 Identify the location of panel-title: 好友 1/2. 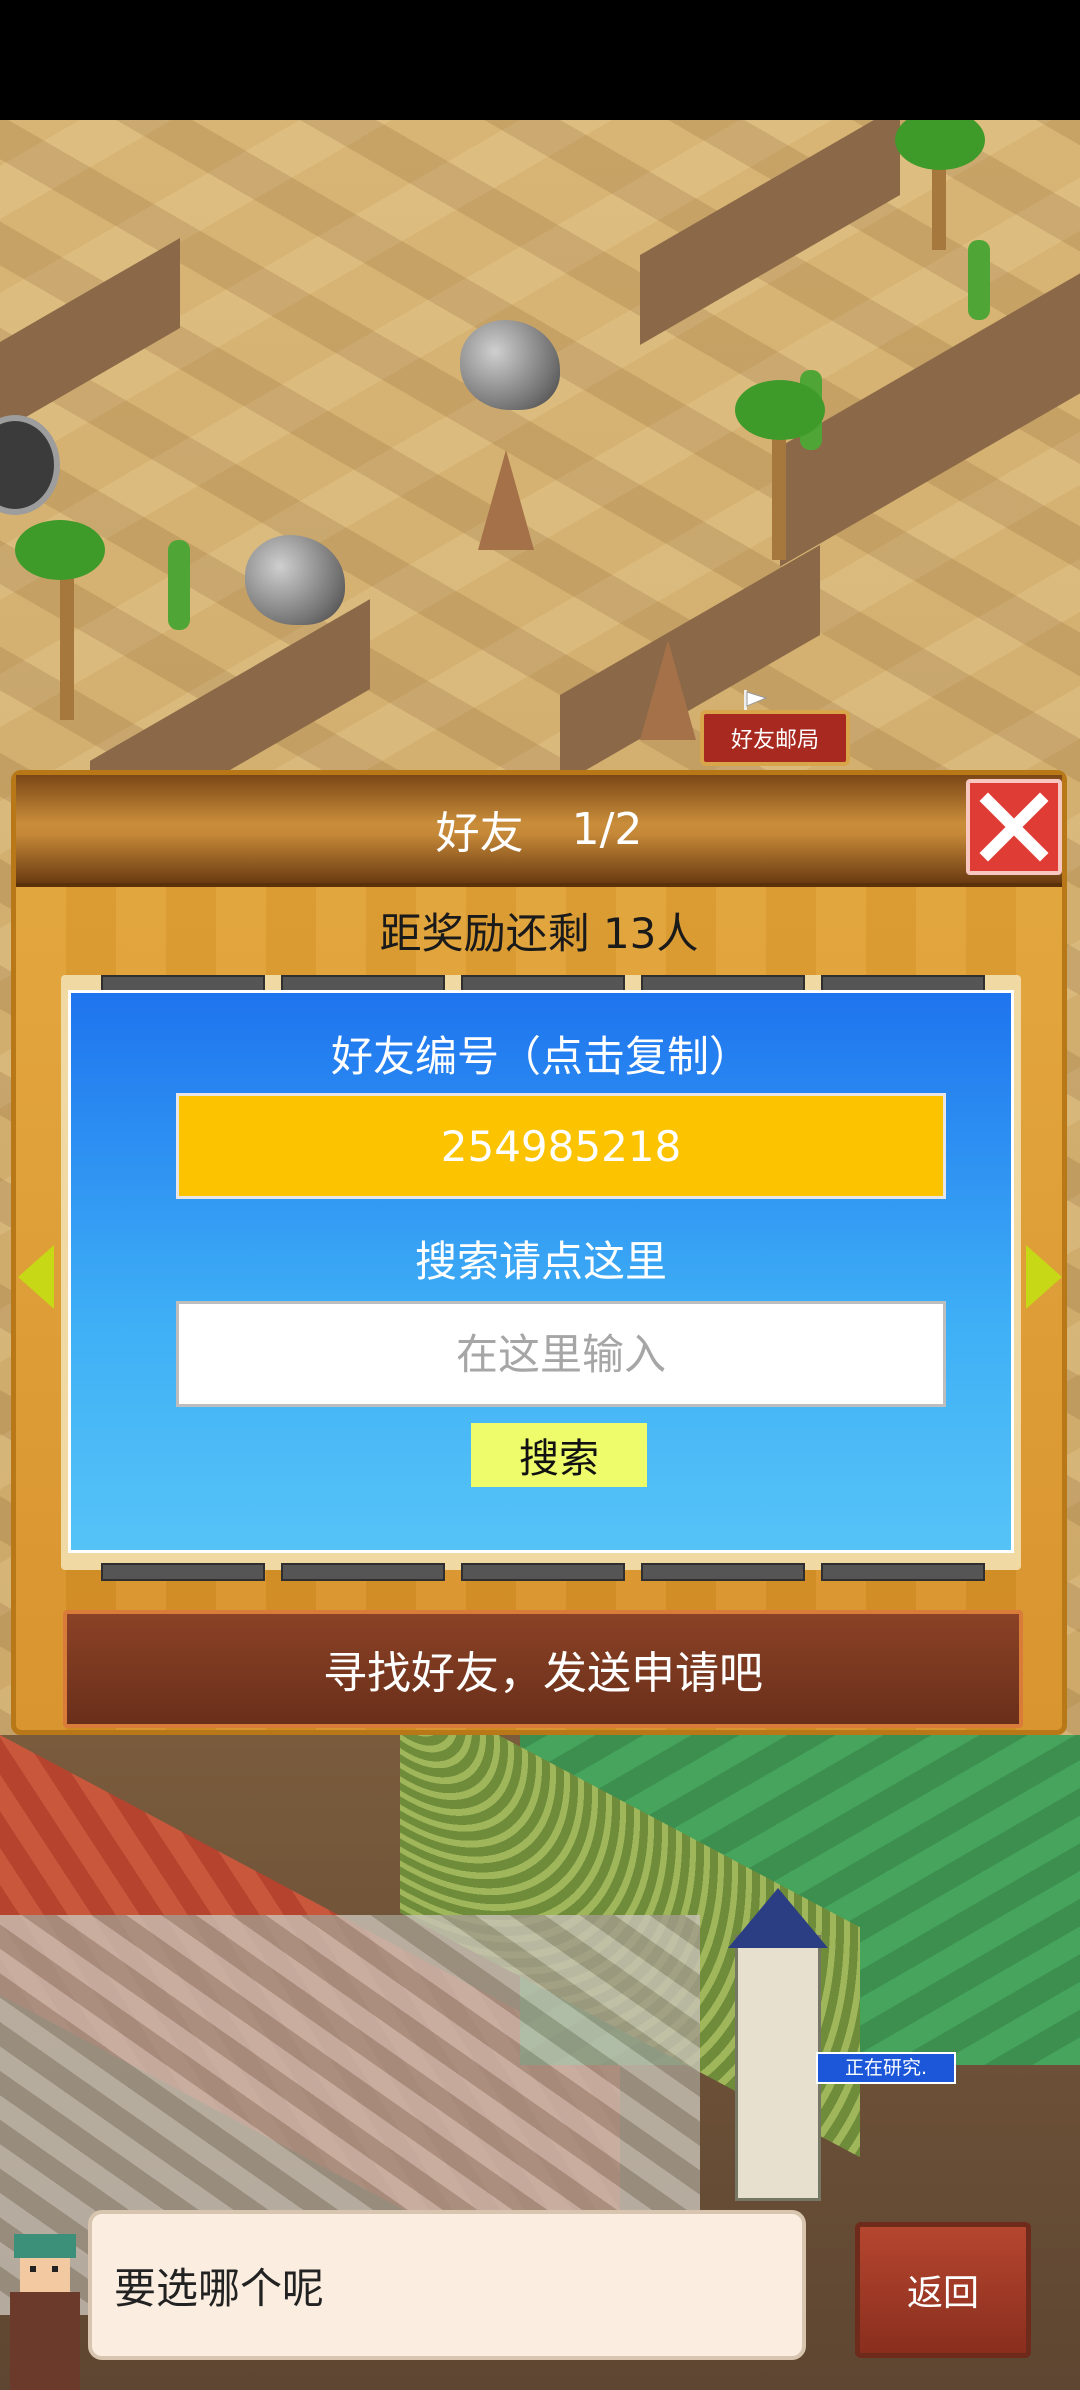
(539, 829).